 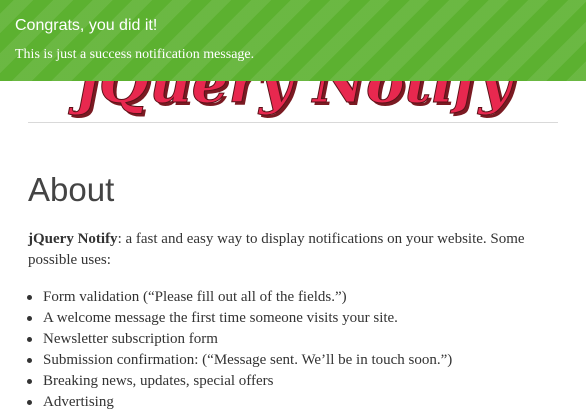 I want to click on list-item-text: Advertising, so click(x=78, y=402).